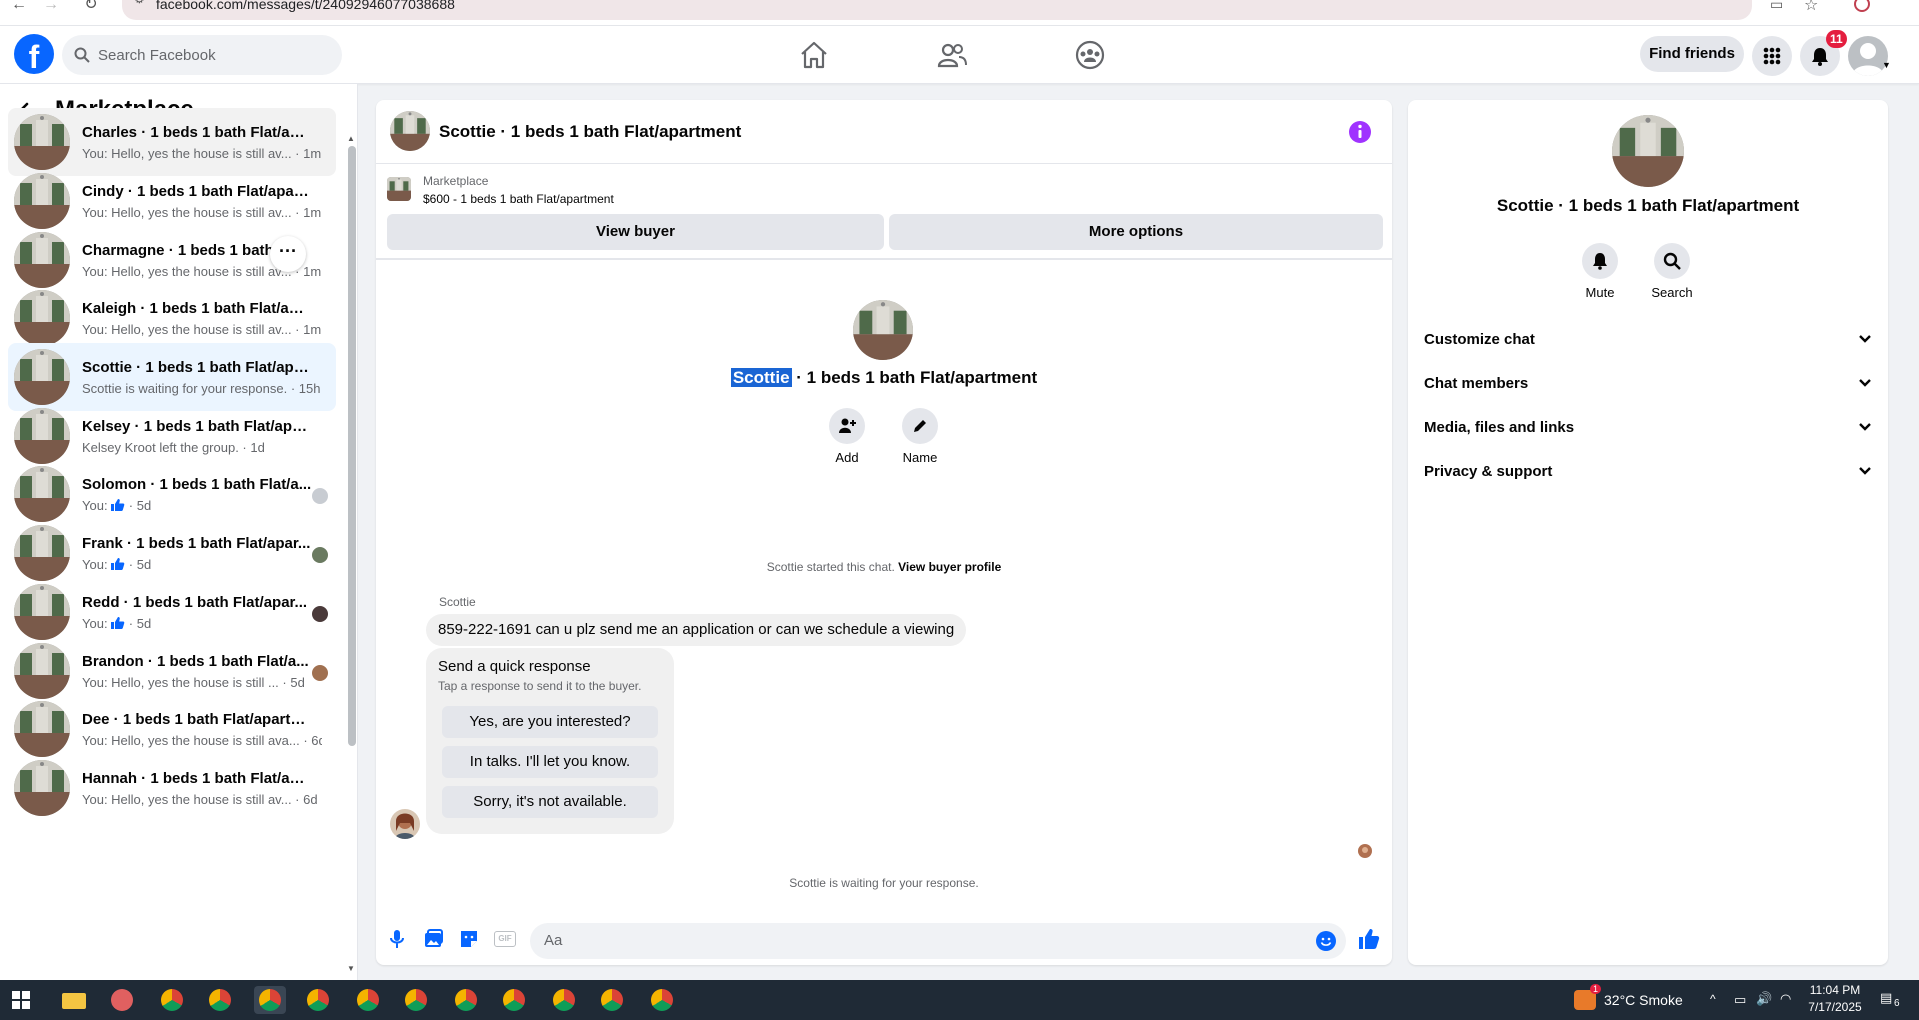 The height and width of the screenshot is (1020, 1919). I want to click on scrollbar, so click(352, 446).